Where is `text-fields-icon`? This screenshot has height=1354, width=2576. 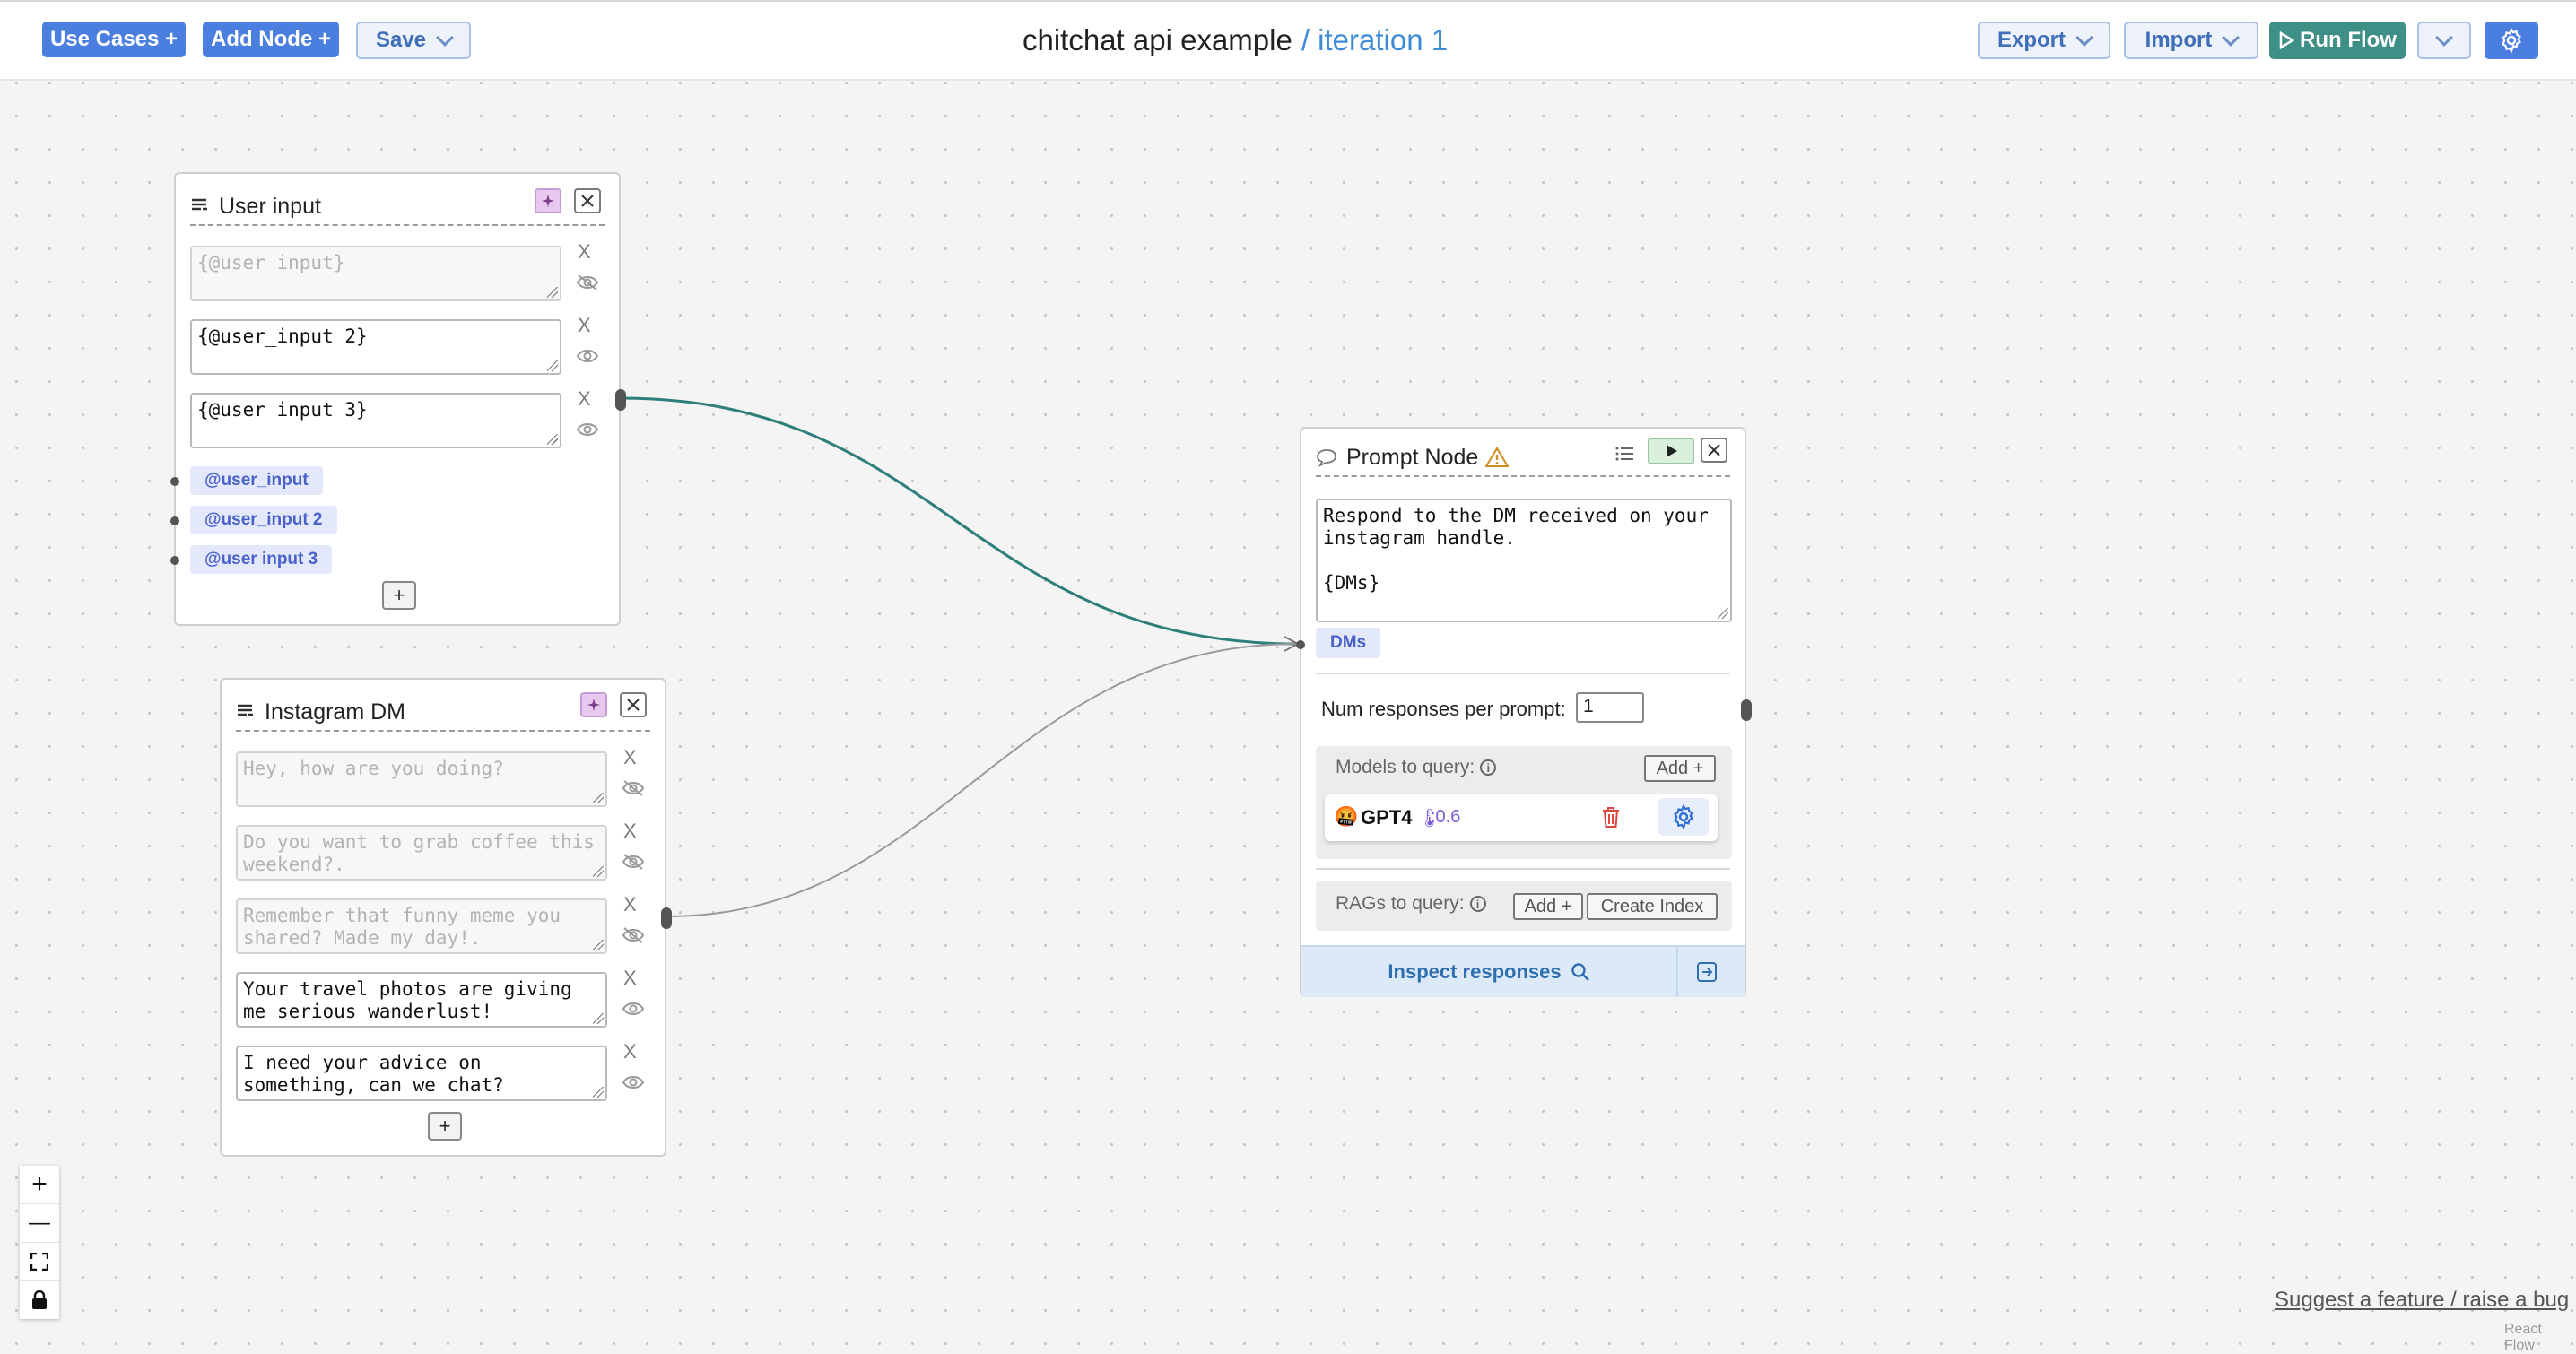 text-fields-icon is located at coordinates (245, 710).